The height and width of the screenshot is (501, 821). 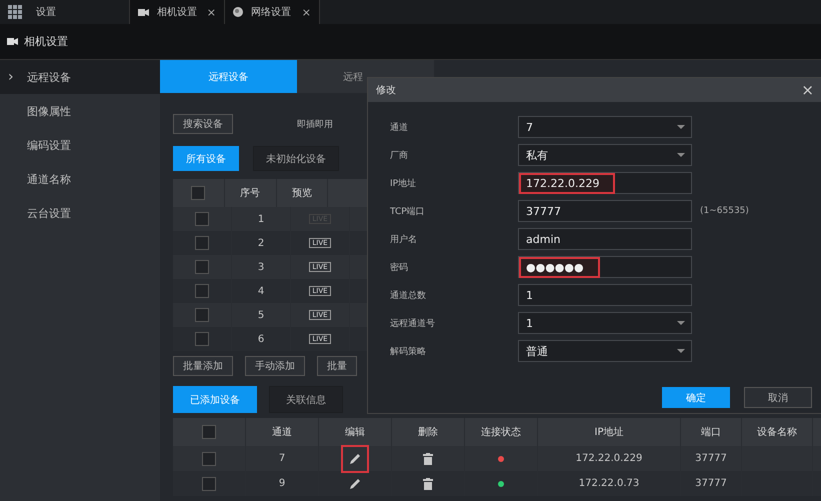 I want to click on sidebar-label: 通道名称, so click(x=49, y=179).